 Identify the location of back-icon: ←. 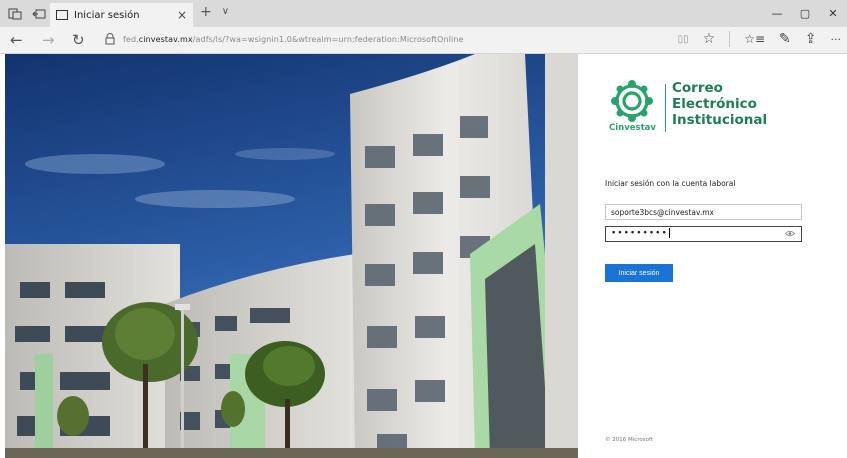
(16, 40).